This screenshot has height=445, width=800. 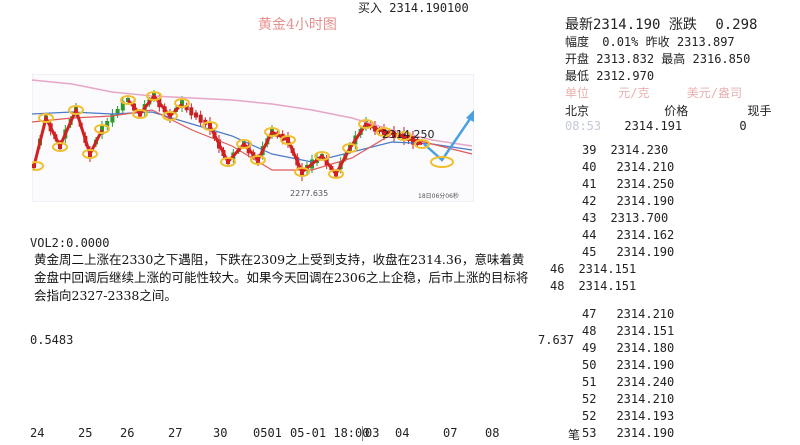 I want to click on time-label: 30, so click(x=220, y=433).